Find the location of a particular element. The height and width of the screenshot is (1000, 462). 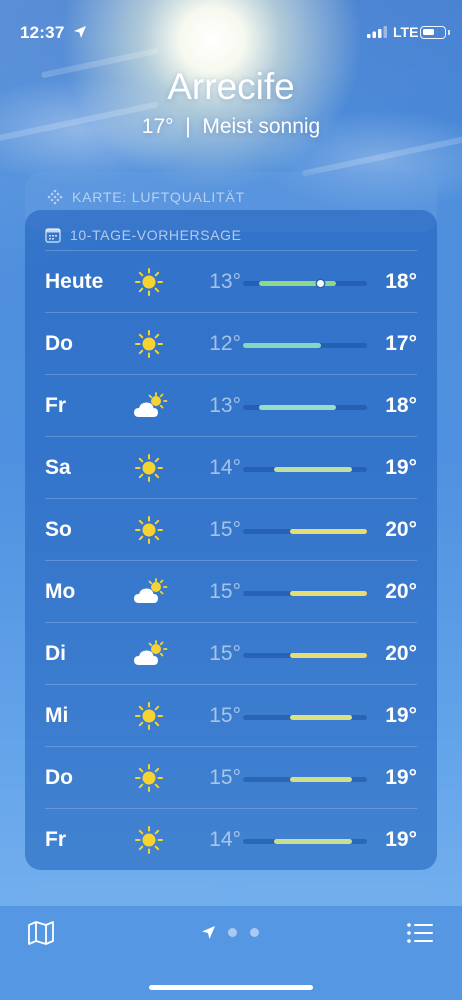

forecast-row: So 15° 20° is located at coordinates (231, 530).